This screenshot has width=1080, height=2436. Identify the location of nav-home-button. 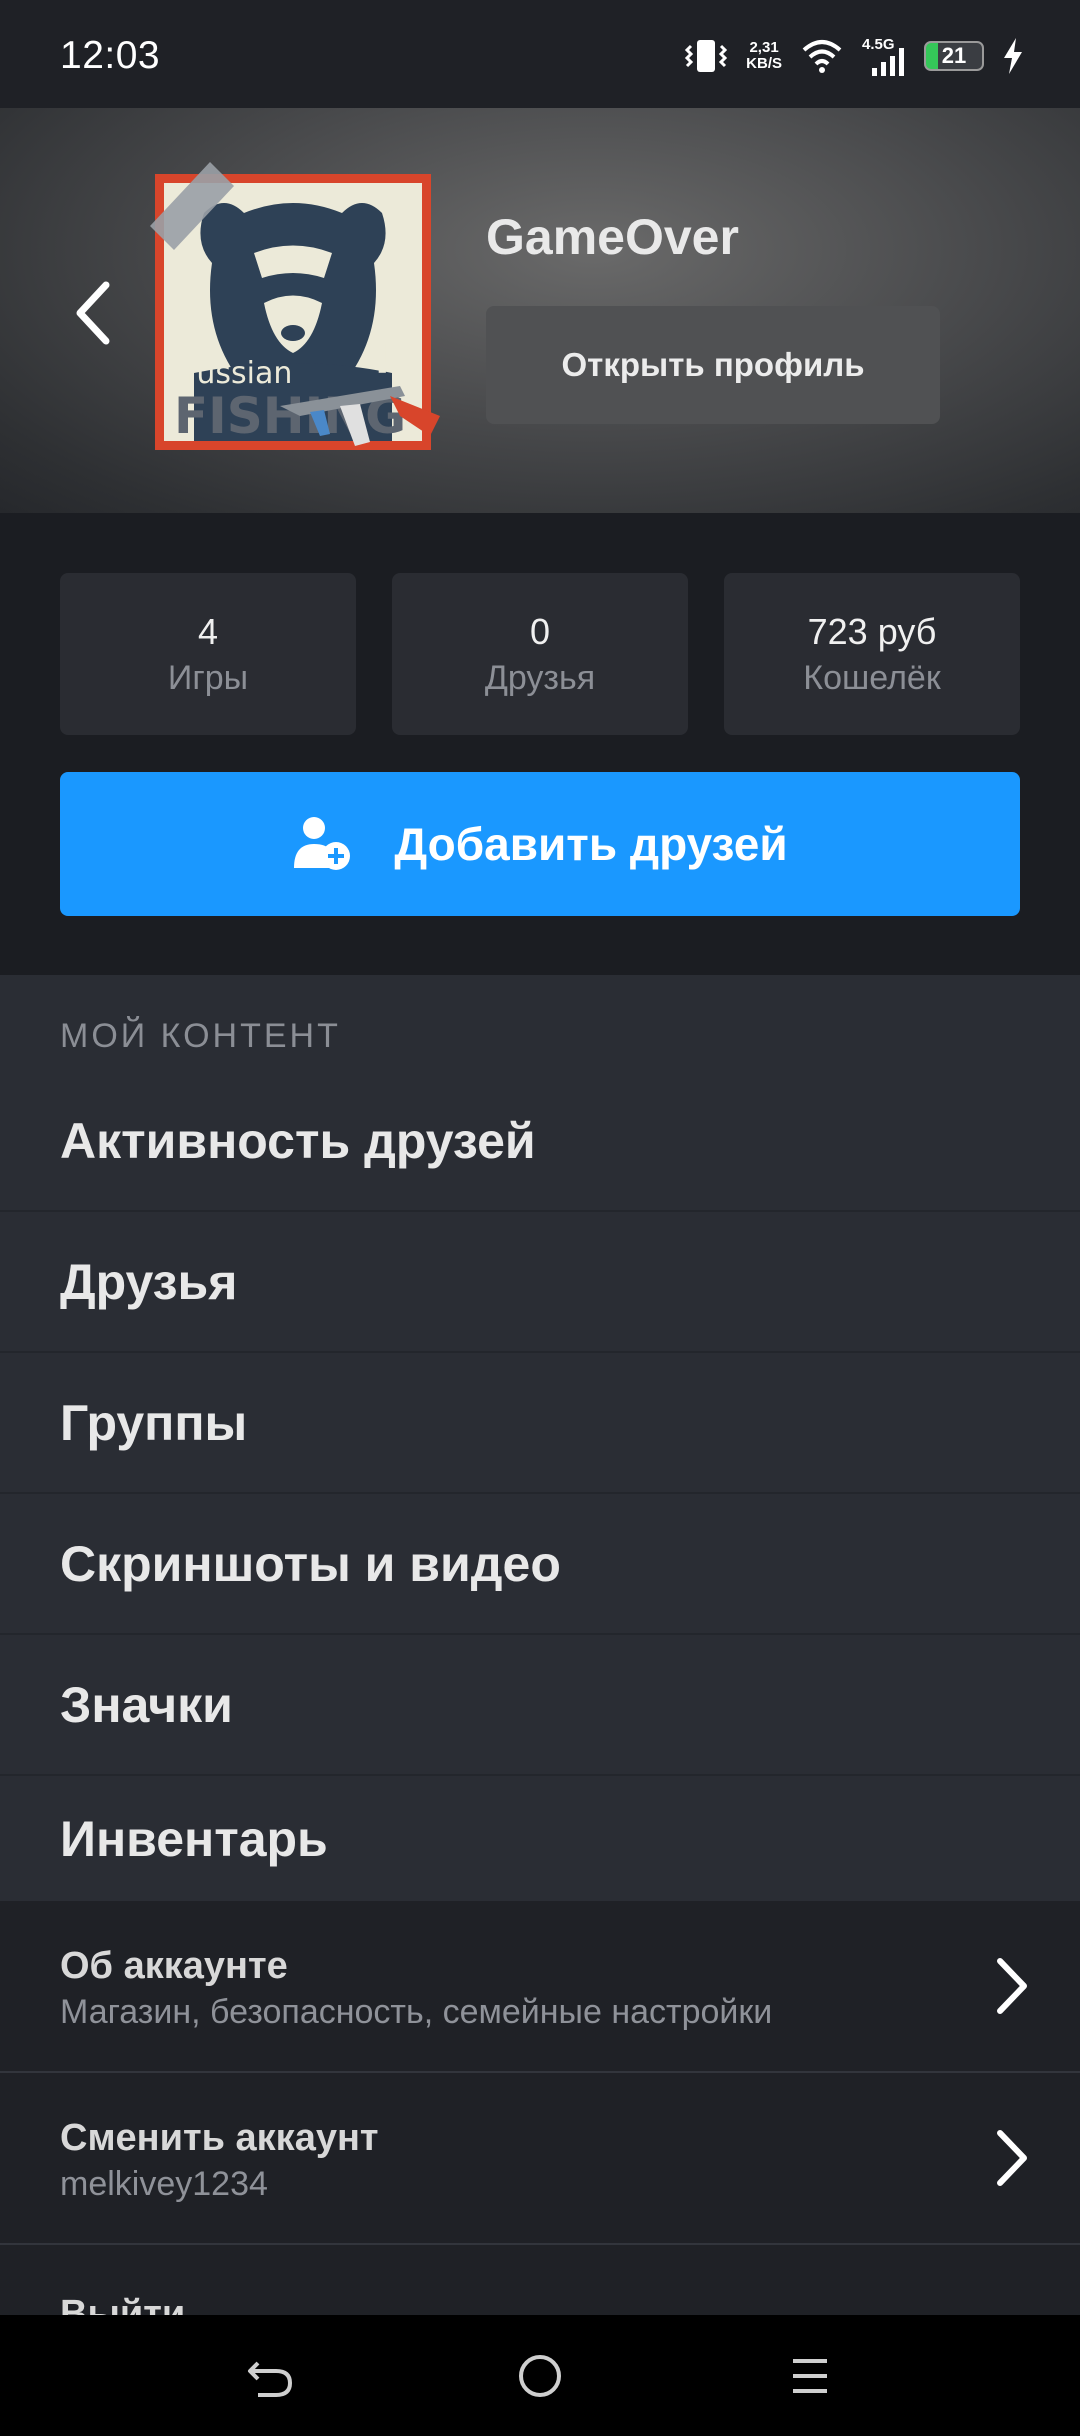
(540, 2376).